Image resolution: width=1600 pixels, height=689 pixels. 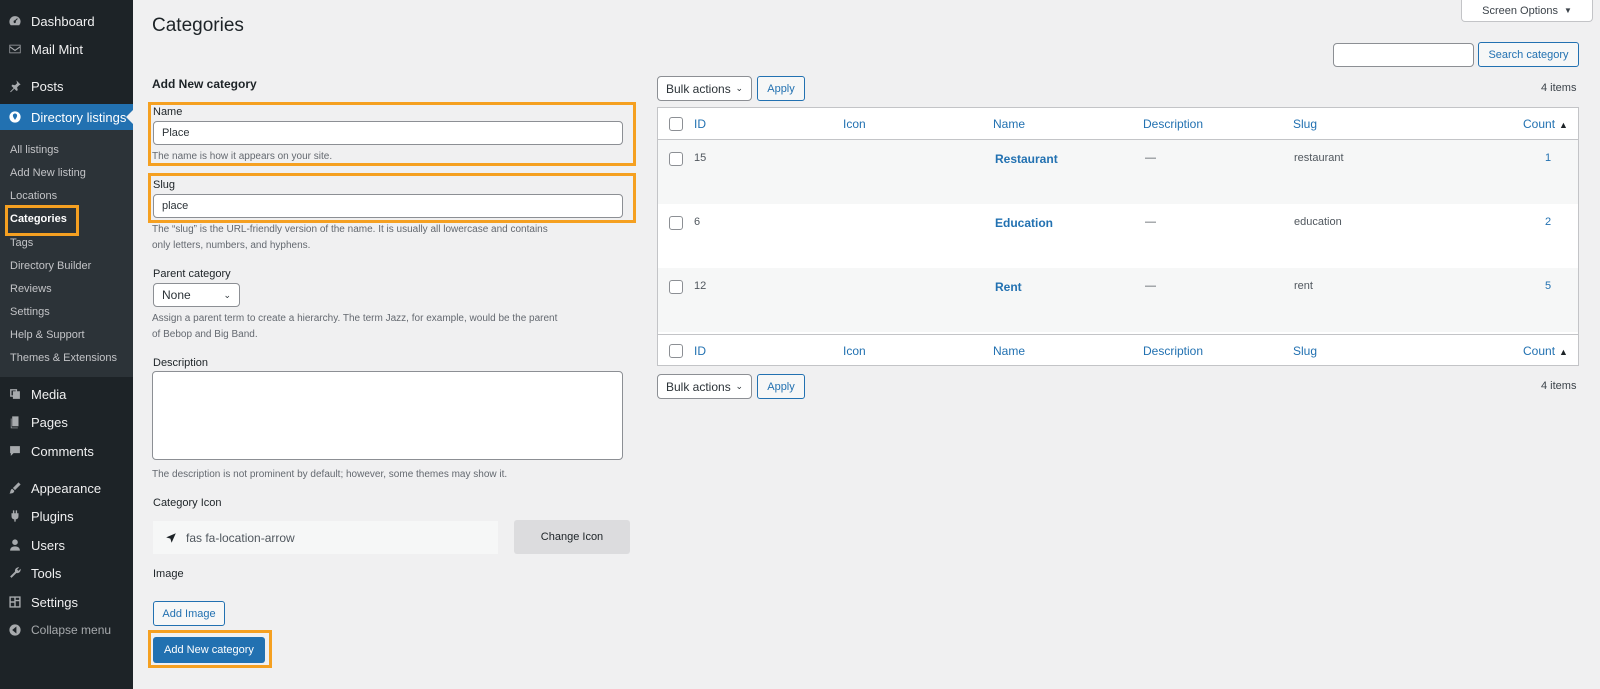 I want to click on row-description: —, so click(x=1150, y=158).